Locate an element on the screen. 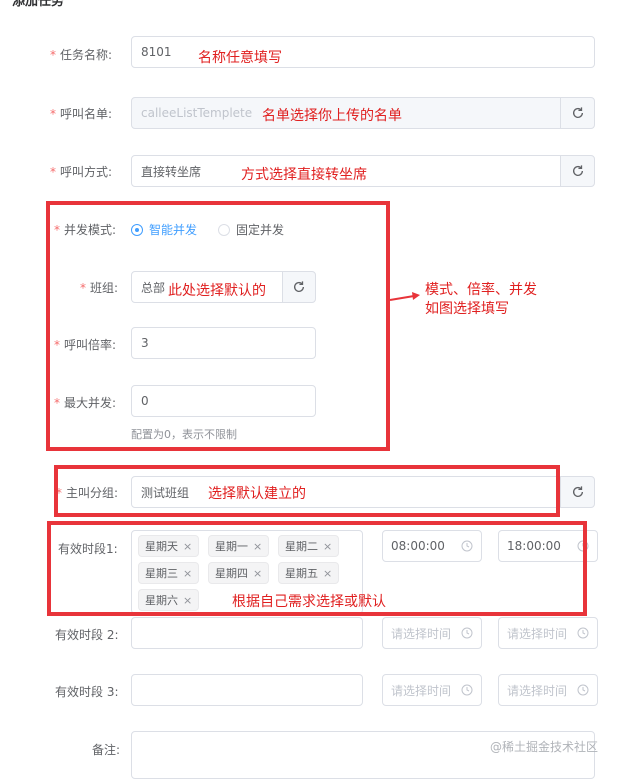 This screenshot has height=779, width=625. team-value: 总部 is located at coordinates (153, 287).